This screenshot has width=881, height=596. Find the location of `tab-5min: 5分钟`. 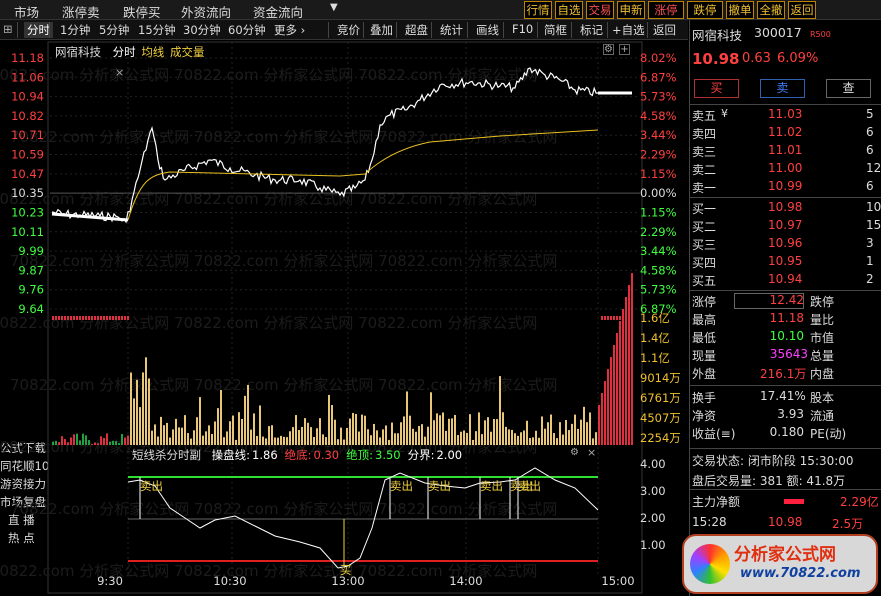

tab-5min: 5分钟 is located at coordinates (114, 30).